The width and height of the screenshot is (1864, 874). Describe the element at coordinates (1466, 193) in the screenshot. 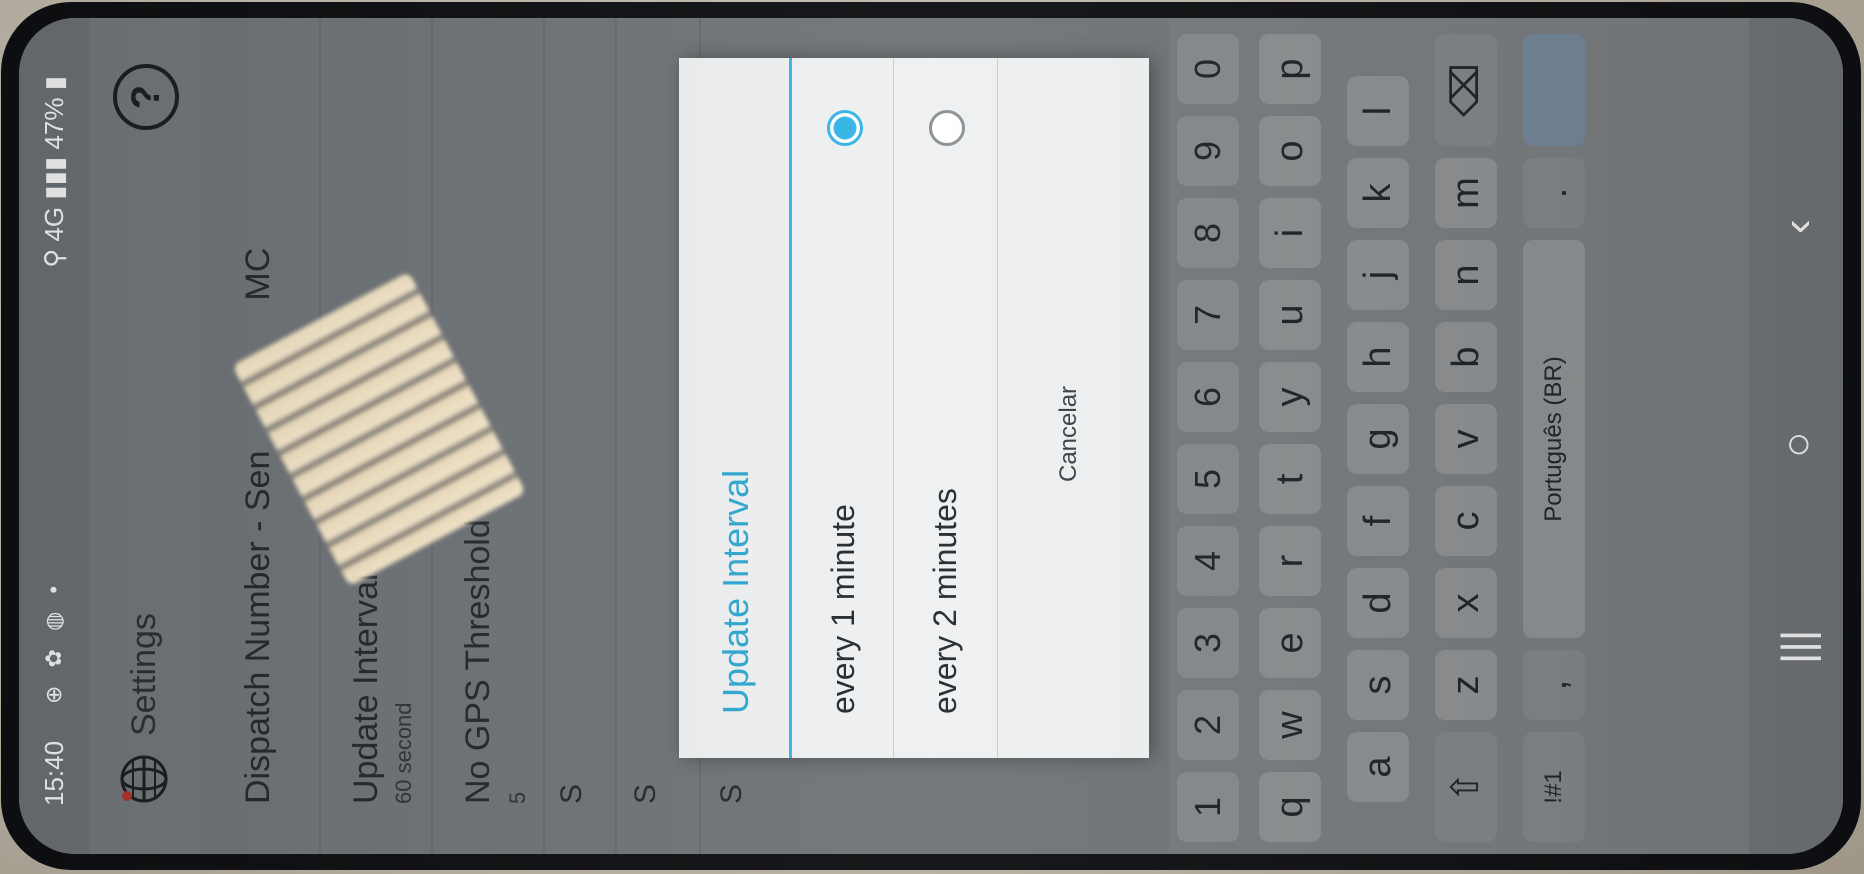

I see `key-m: m` at that location.